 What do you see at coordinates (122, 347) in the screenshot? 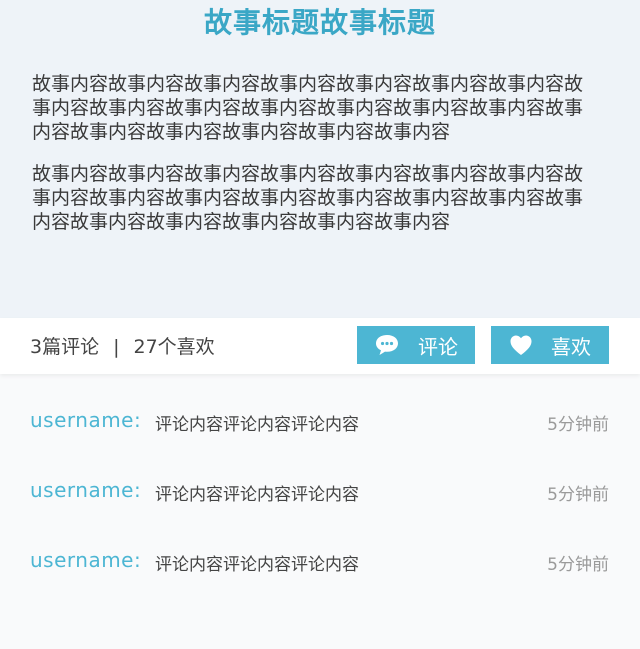
I see `story-stats: 3篇评论 | 27个喜欢` at bounding box center [122, 347].